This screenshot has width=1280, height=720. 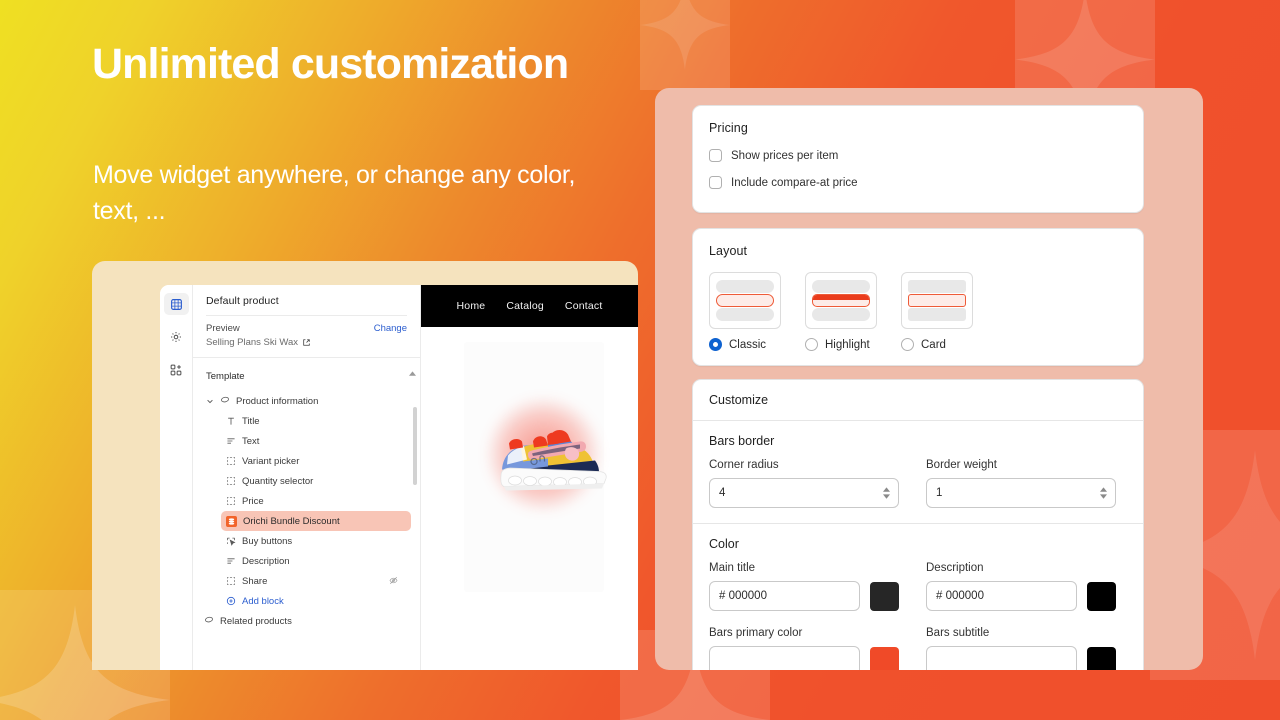 I want to click on description-color-swatch, so click(x=1101, y=596).